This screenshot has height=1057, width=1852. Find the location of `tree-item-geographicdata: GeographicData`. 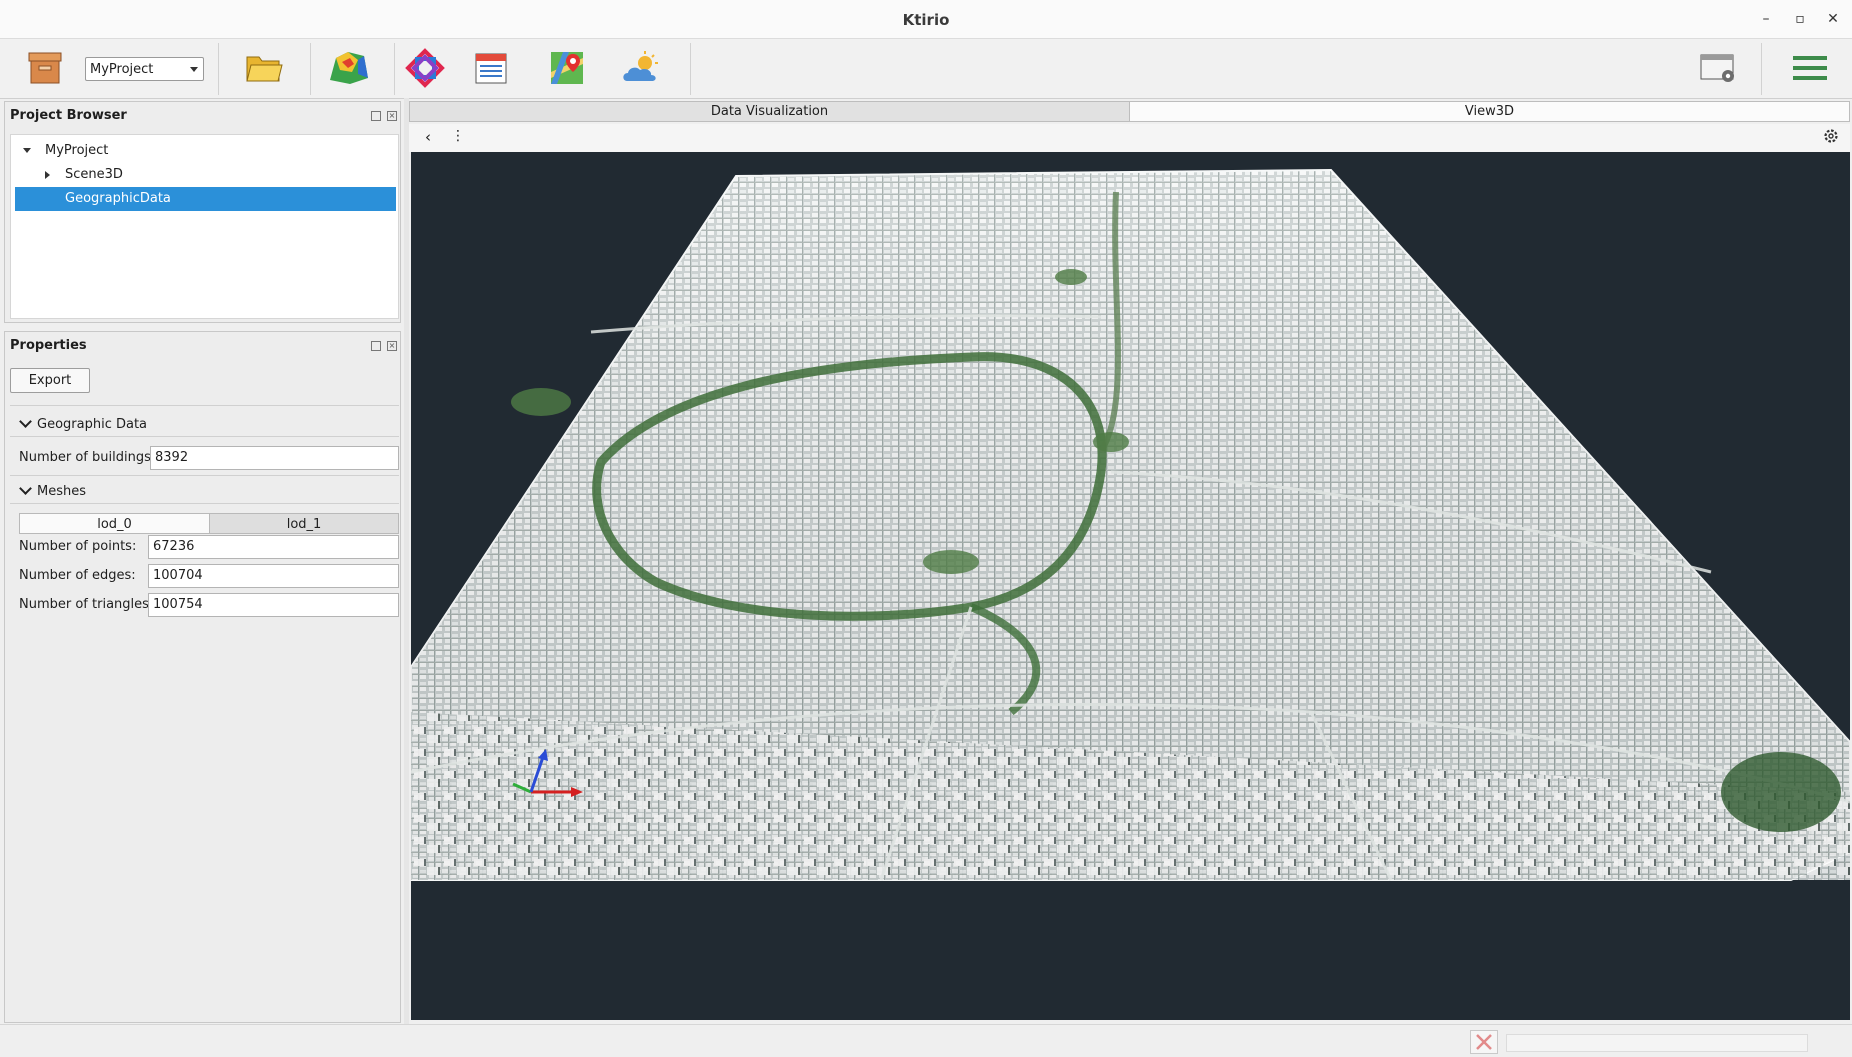

tree-item-geographicdata: GeographicData is located at coordinates (205, 199).